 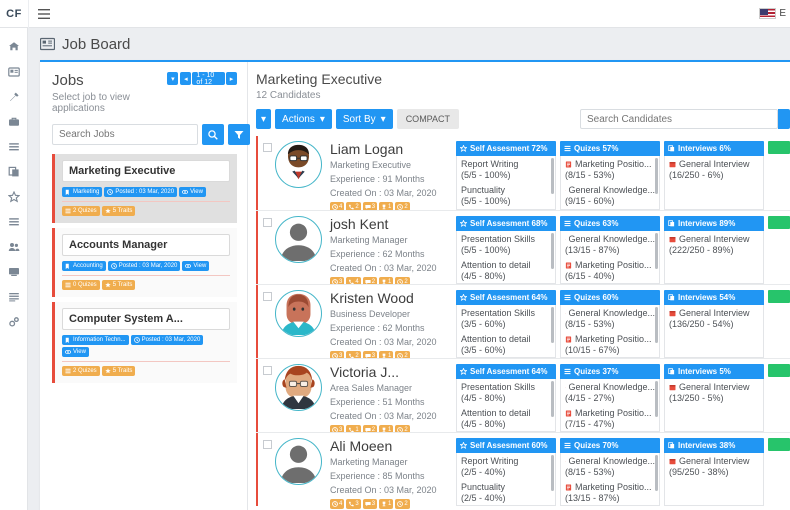 What do you see at coordinates (125, 134) in the screenshot?
I see `search-jobs-input` at bounding box center [125, 134].